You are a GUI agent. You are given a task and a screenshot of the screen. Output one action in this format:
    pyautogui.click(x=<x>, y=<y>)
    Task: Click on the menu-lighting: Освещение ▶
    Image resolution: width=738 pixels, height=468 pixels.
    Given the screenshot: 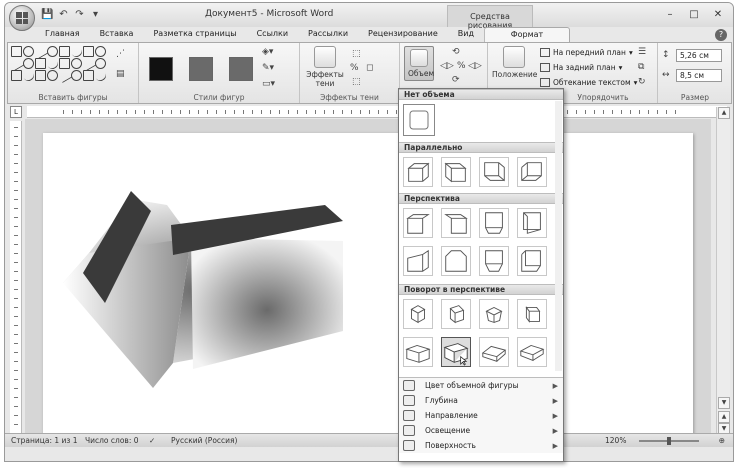 What is the action you would take?
    pyautogui.click(x=481, y=430)
    